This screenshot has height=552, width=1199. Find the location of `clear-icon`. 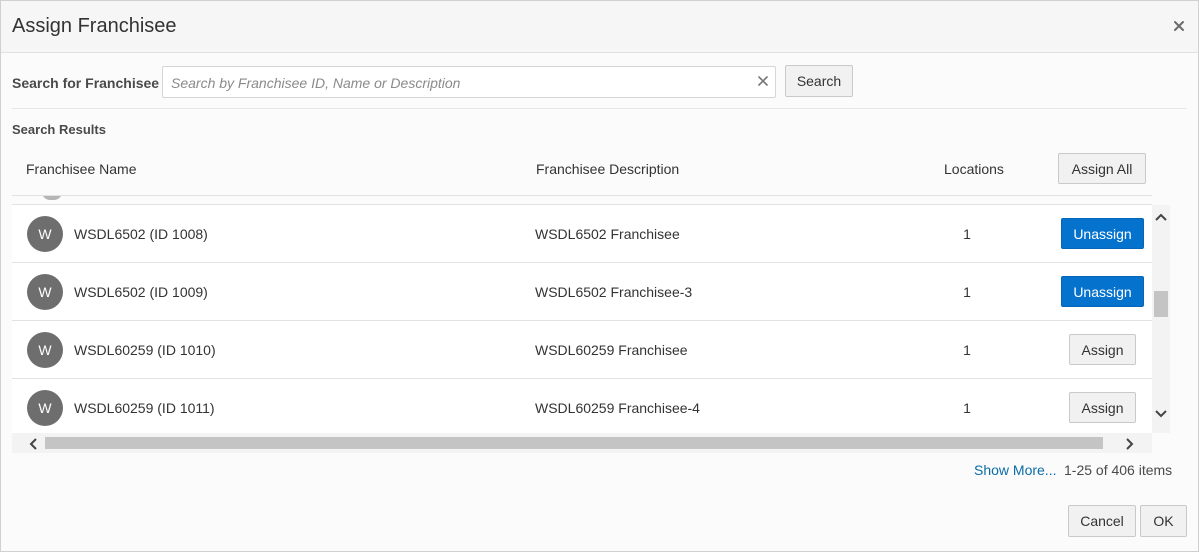

clear-icon is located at coordinates (763, 81).